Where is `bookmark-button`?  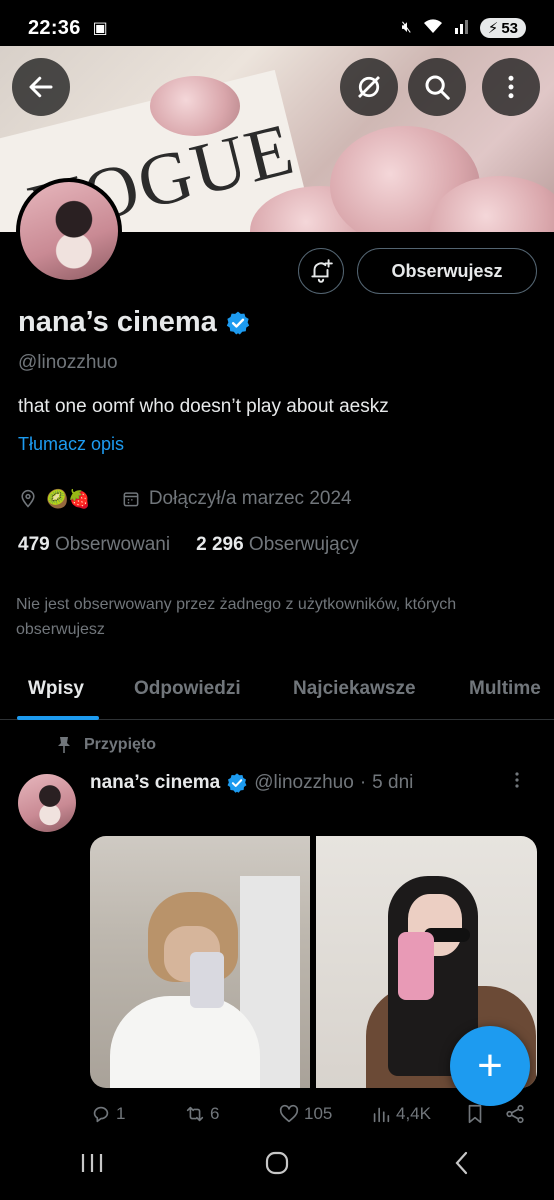 bookmark-button is located at coordinates (475, 1114).